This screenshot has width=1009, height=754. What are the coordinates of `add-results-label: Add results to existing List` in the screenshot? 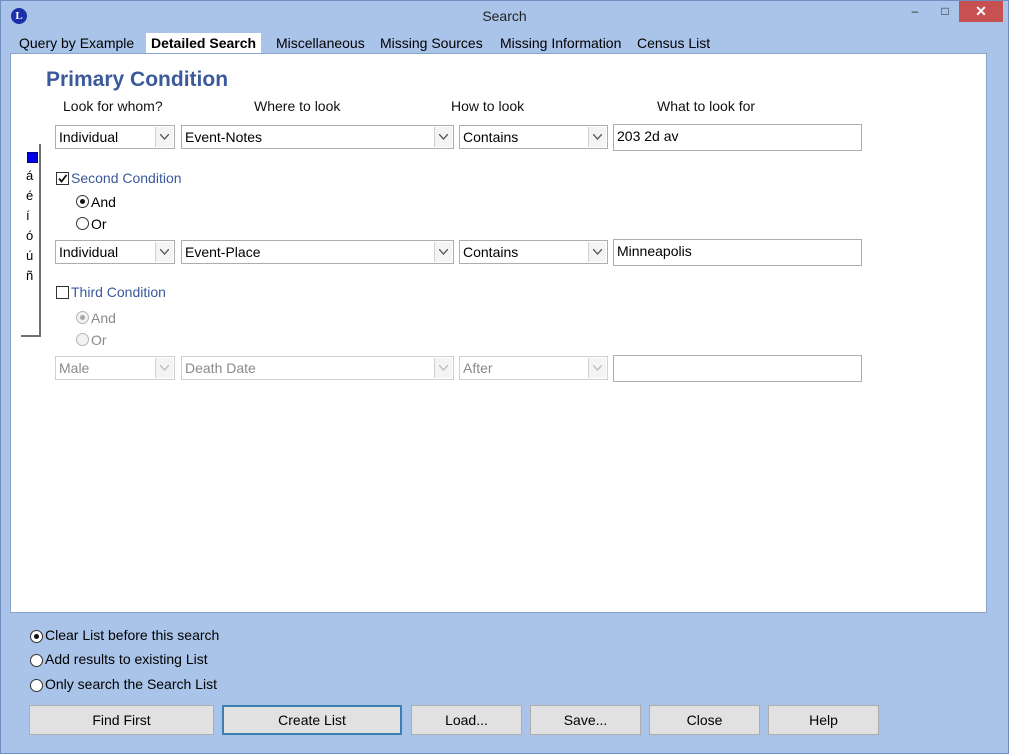 It's located at (126, 659).